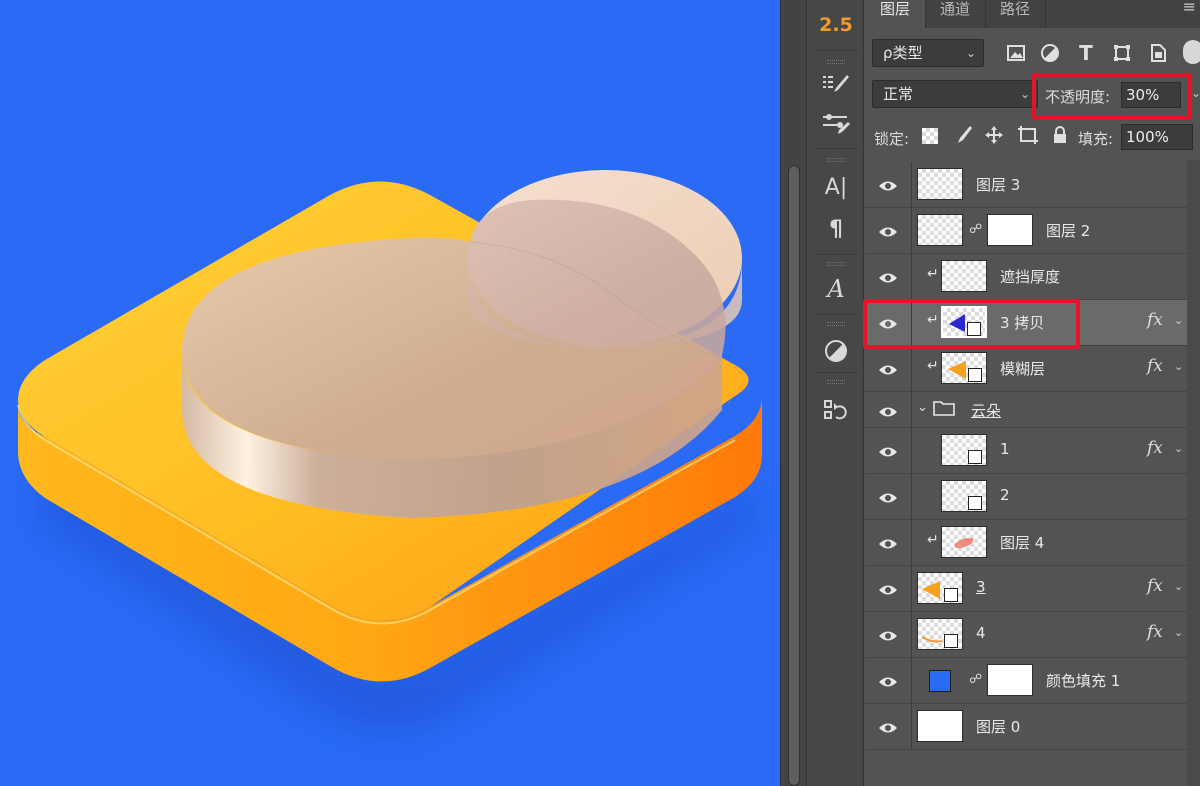  I want to click on filter-toggle, so click(1191, 52).